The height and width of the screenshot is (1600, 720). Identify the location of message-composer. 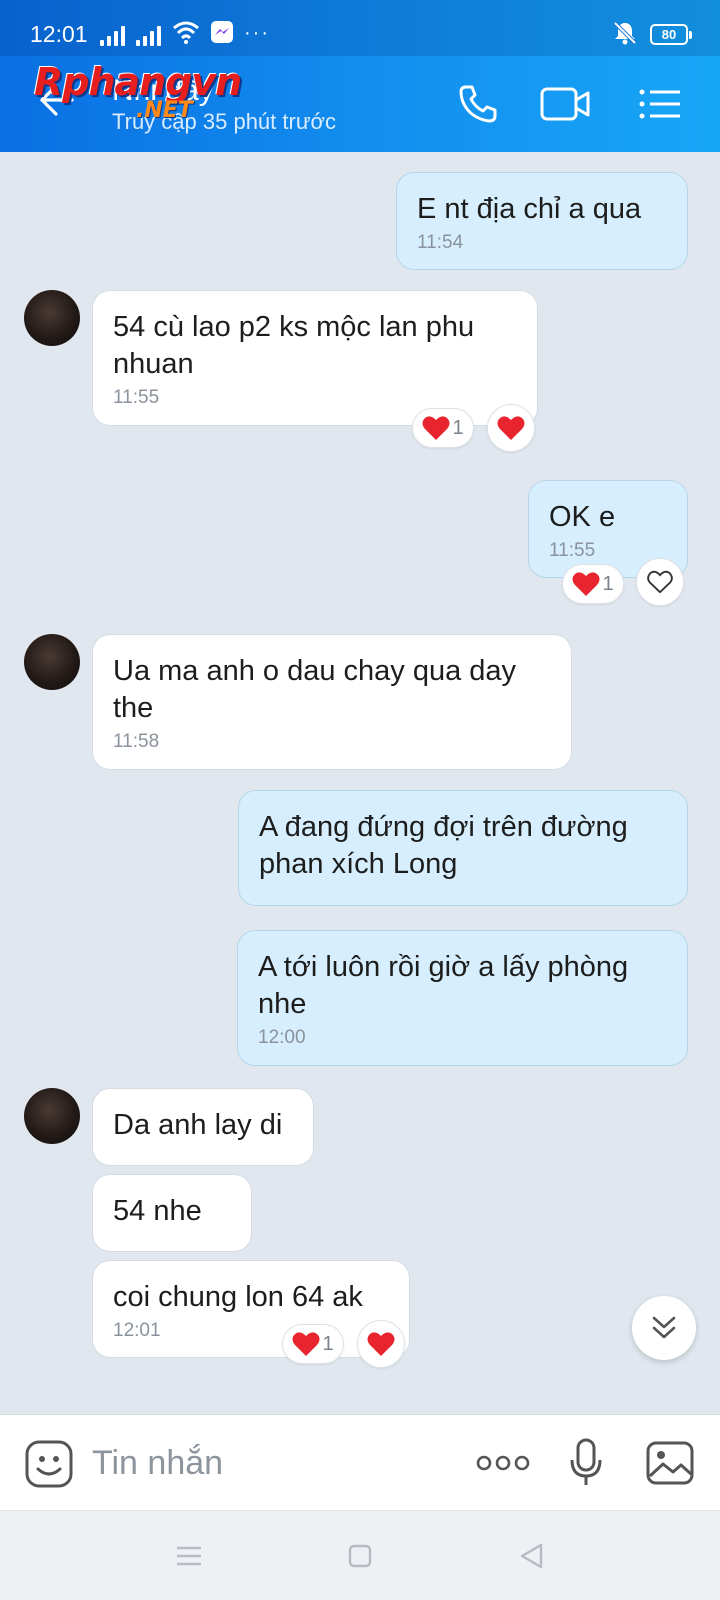
(360, 1462).